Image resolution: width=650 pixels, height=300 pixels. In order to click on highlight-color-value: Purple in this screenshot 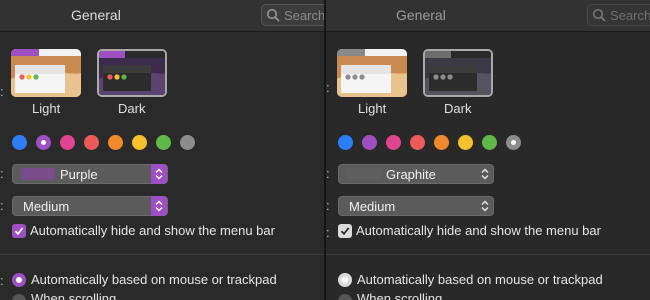, I will do `click(79, 174)`.